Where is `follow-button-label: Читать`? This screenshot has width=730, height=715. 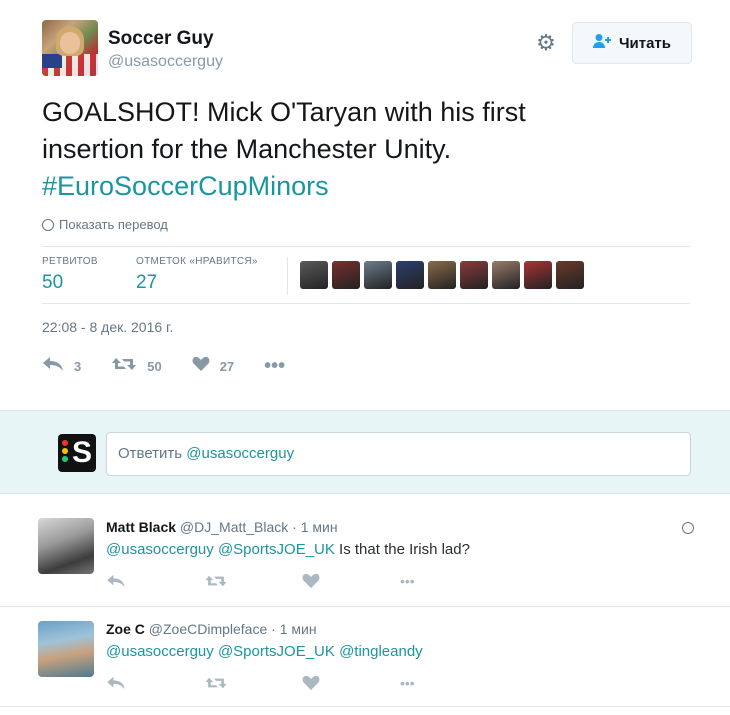
follow-button-label: Читать is located at coordinates (645, 43).